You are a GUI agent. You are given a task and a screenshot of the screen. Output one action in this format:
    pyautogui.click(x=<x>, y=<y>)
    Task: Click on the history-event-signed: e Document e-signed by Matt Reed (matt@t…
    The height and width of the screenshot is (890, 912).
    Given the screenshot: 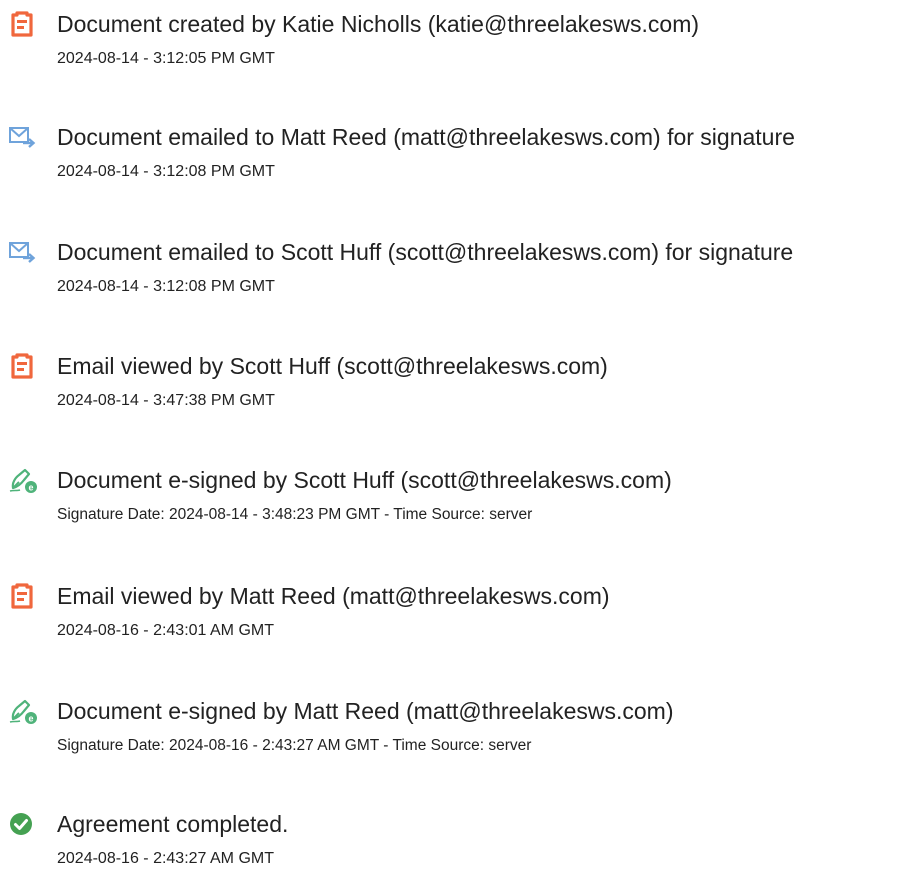 What is the action you would take?
    pyautogui.click(x=456, y=737)
    